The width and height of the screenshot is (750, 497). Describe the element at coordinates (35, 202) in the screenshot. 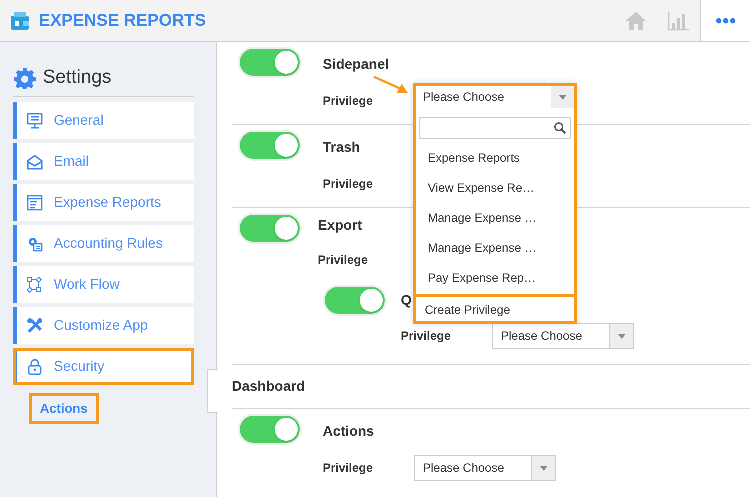

I see `window-icon` at that location.